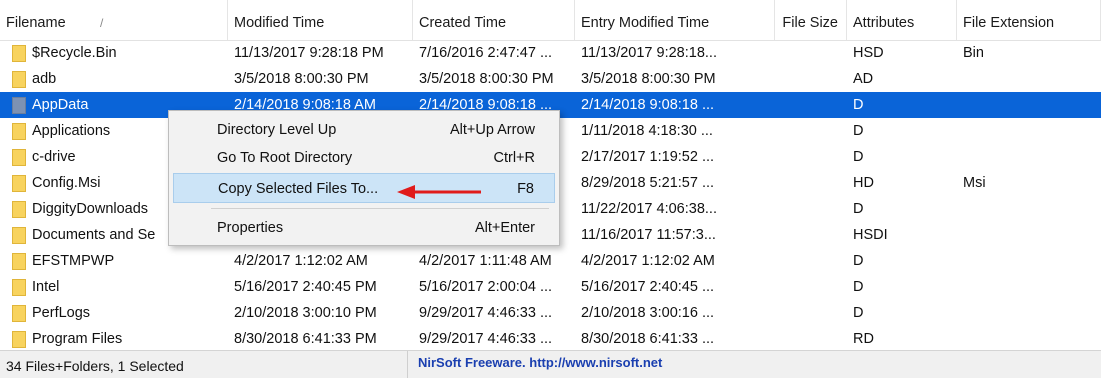  I want to click on column-header-modified-time: Modified Time, so click(320, 20).